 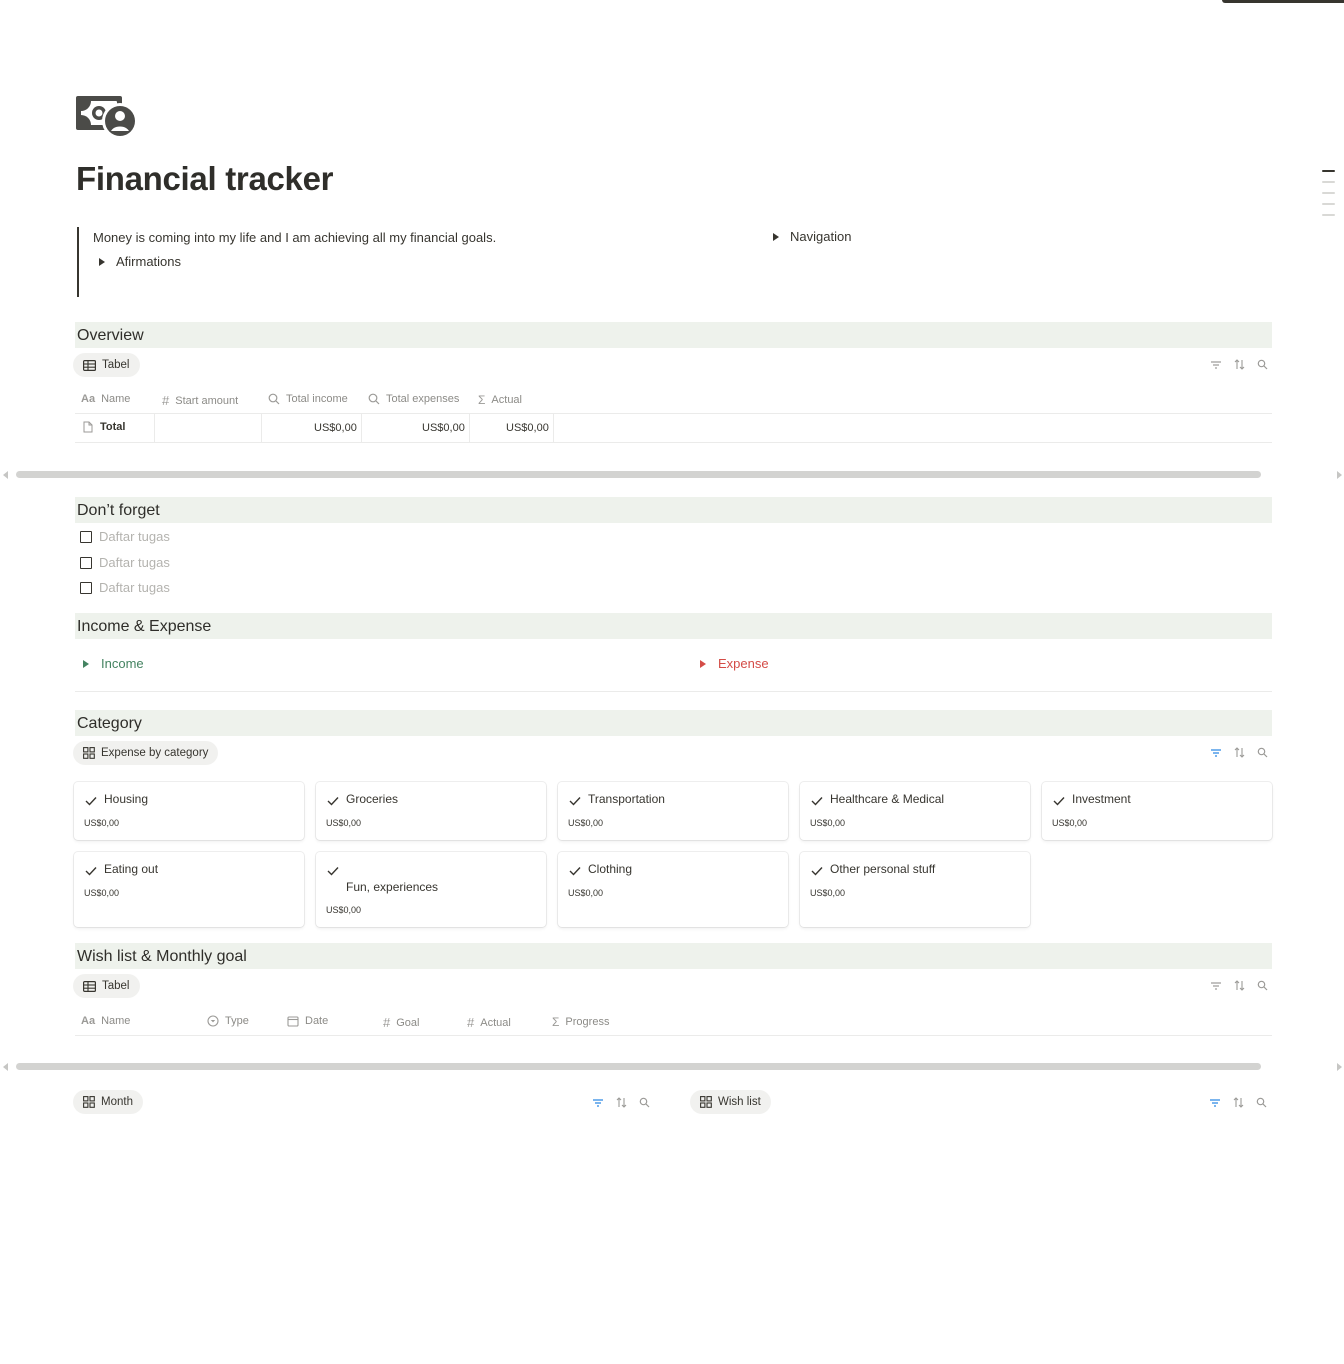 I want to click on page-title: Financial tracker, so click(x=205, y=178).